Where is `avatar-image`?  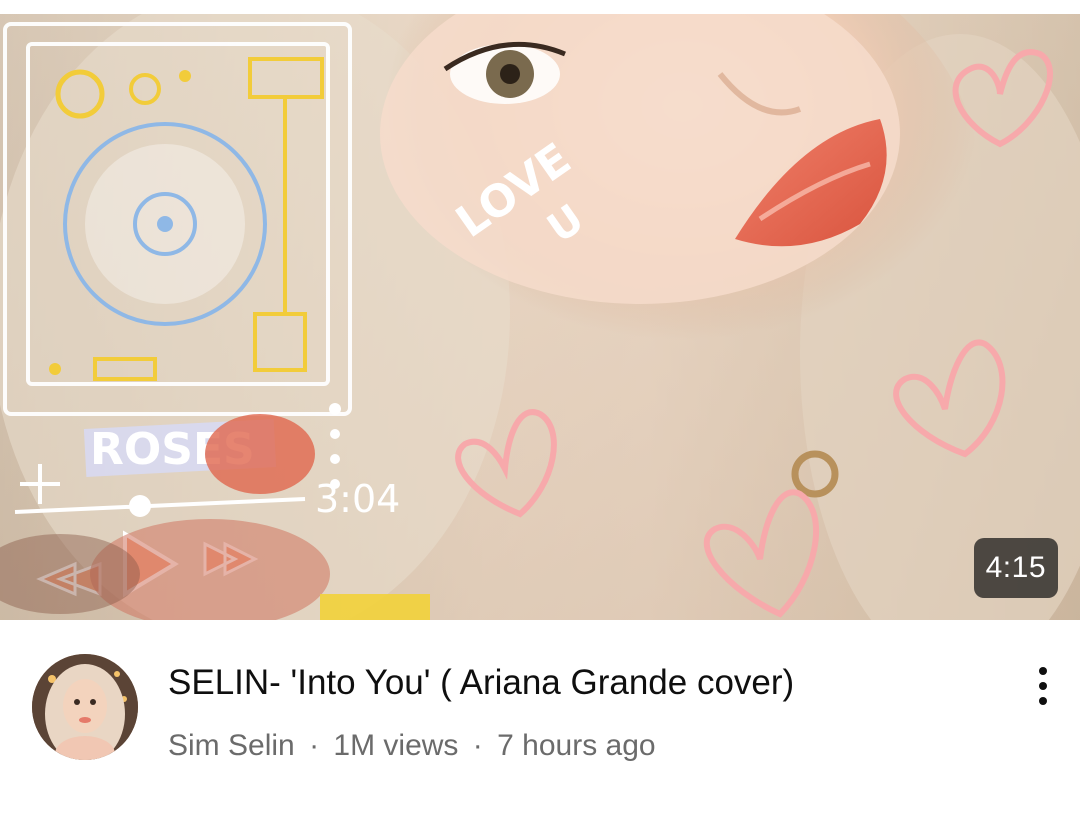
avatar-image is located at coordinates (85, 707).